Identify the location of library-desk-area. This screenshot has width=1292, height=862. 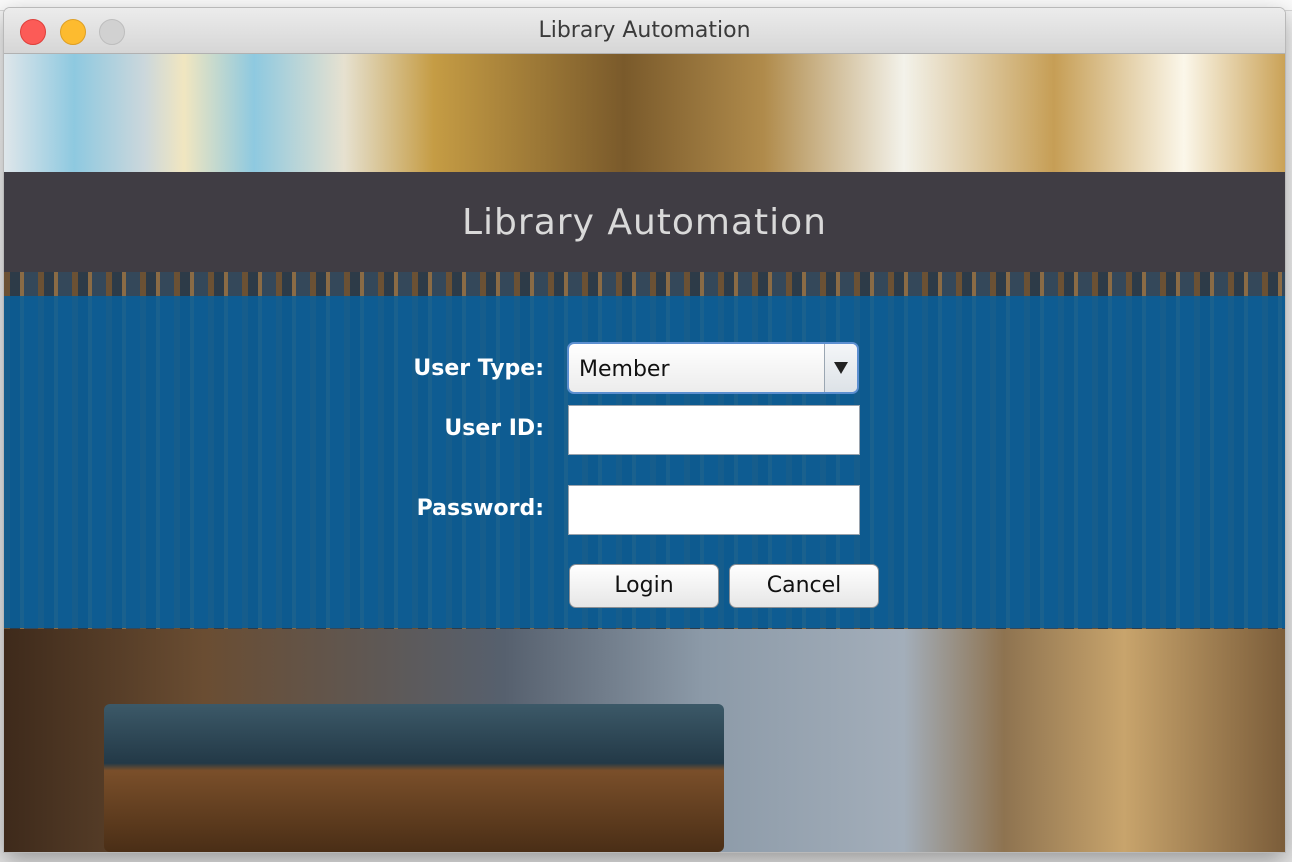
(414, 778).